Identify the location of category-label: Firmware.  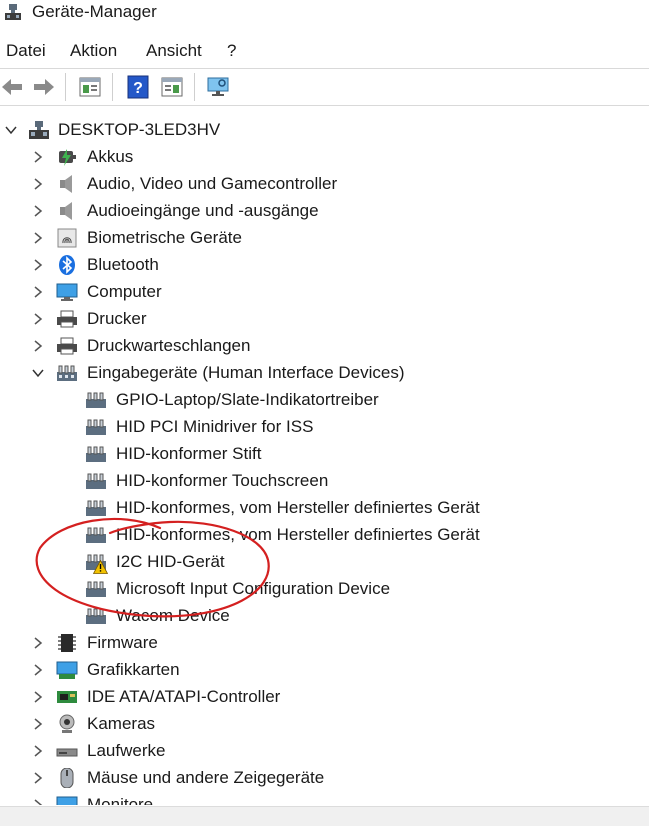
(122, 642).